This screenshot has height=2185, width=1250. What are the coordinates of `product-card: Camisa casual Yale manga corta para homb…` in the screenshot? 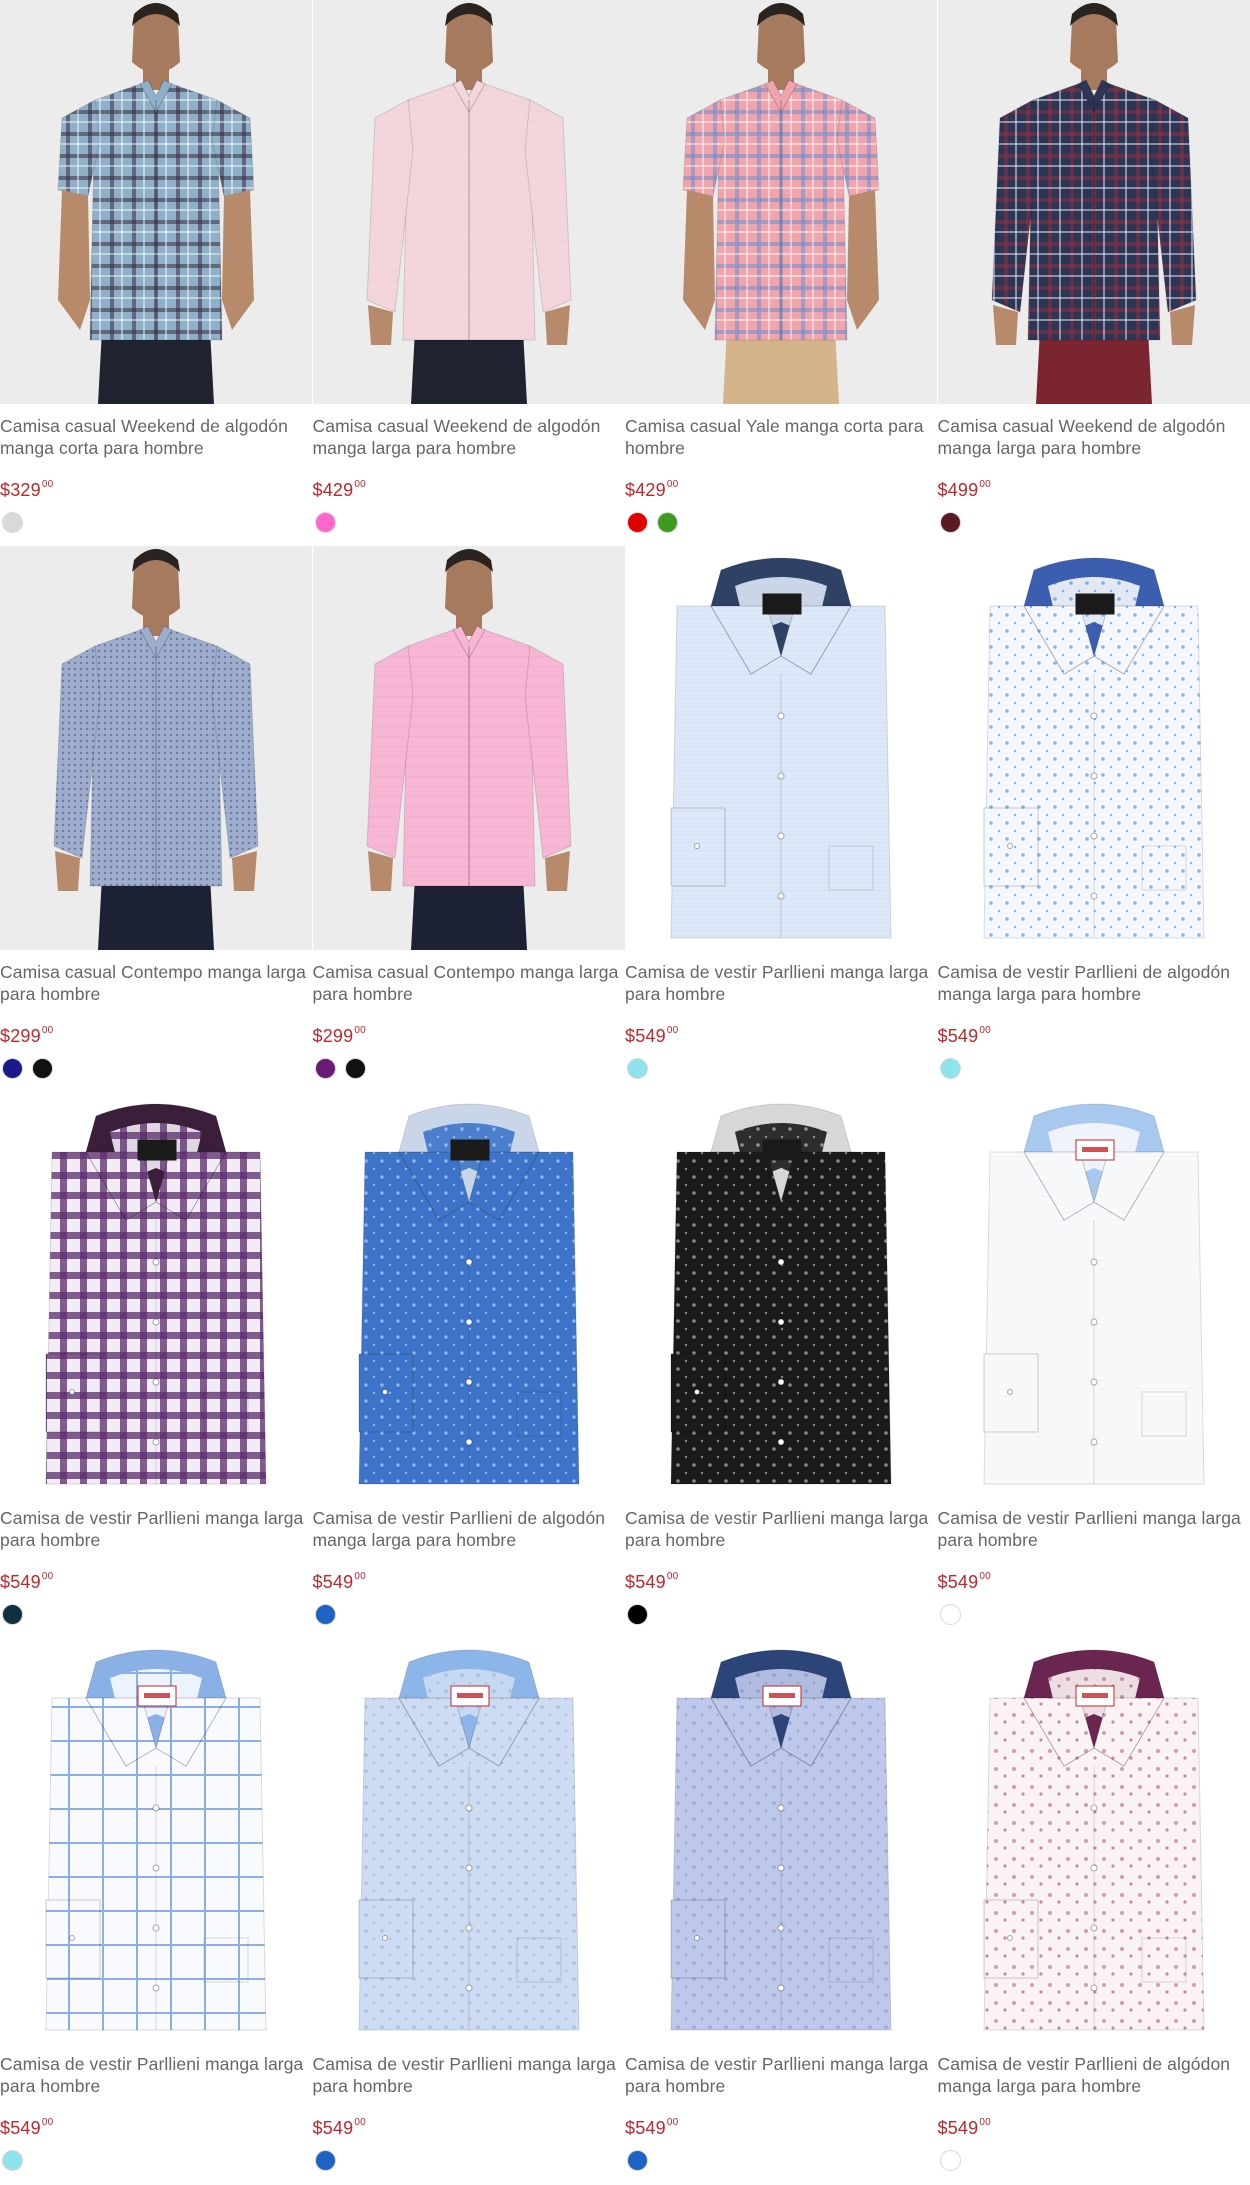 It's located at (781, 273).